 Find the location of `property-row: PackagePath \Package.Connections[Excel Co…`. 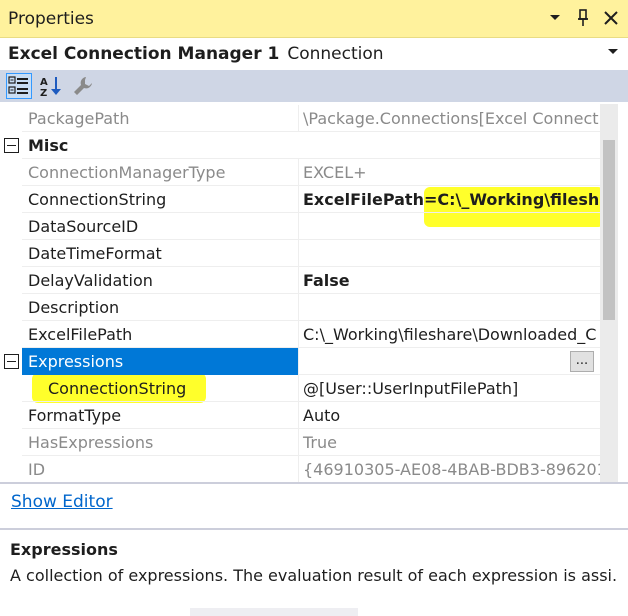

property-row: PackagePath \Package.Connections[Excel Co… is located at coordinates (300, 118).